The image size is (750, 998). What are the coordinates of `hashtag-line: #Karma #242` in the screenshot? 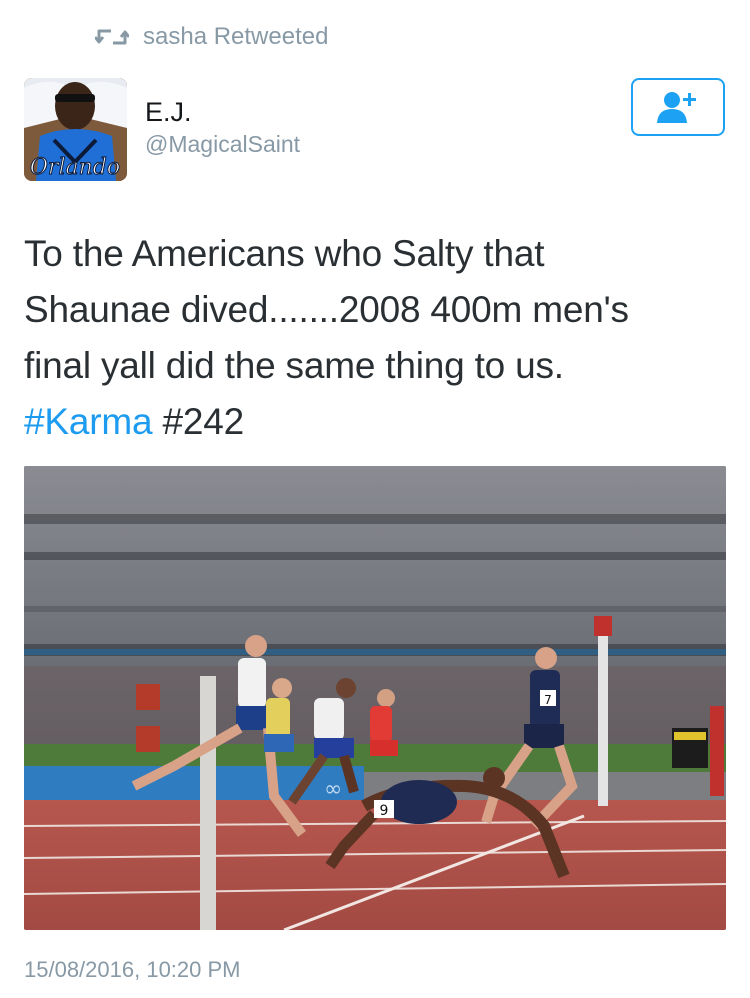 It's located at (374, 422).